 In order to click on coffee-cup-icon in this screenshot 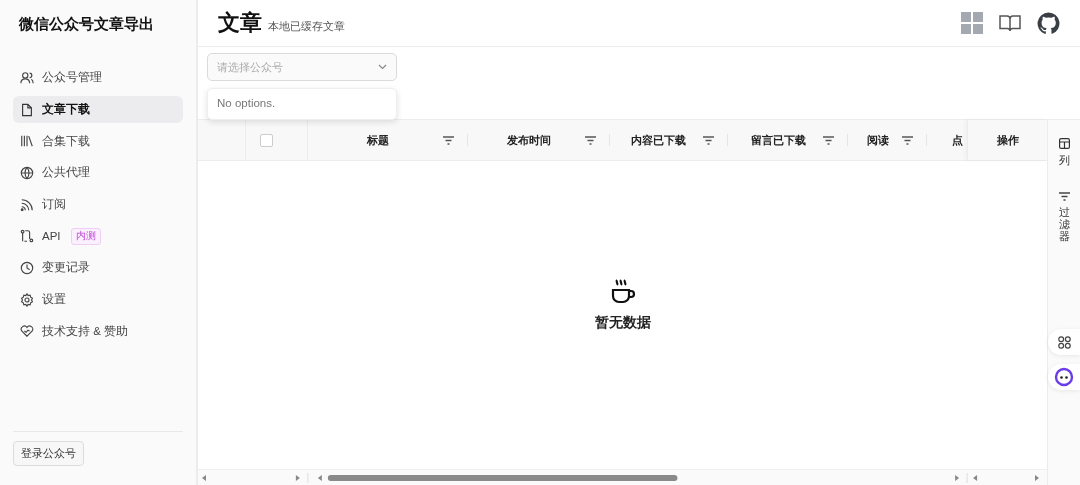, I will do `click(622, 292)`.